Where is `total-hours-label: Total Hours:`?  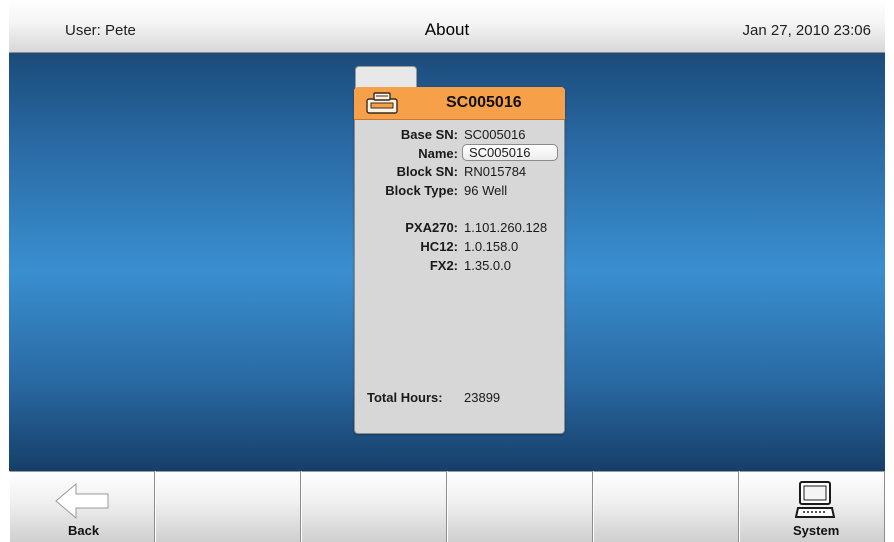
total-hours-label: Total Hours: is located at coordinates (405, 397).